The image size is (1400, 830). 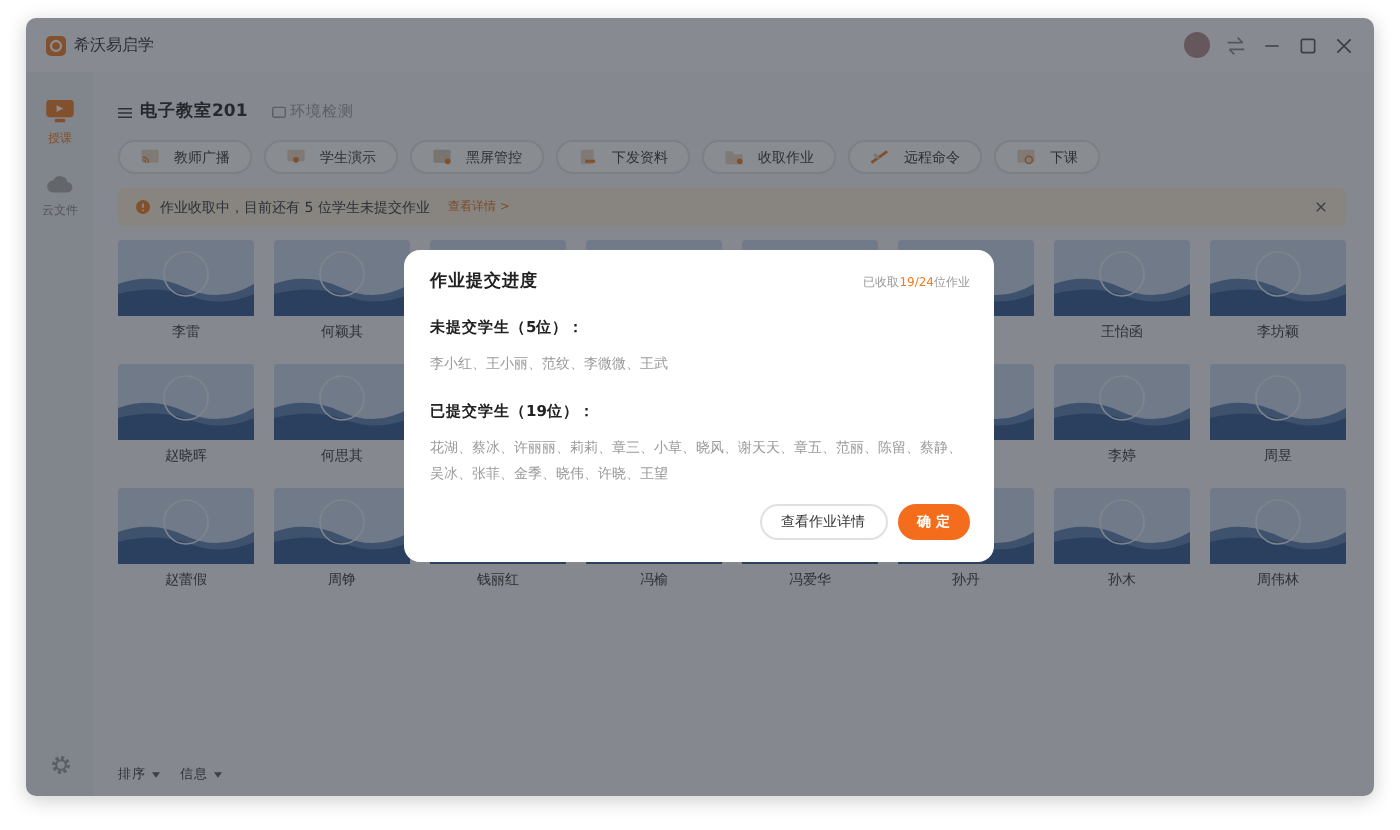 I want to click on dialog-title: 作业提交进度, so click(x=484, y=282).